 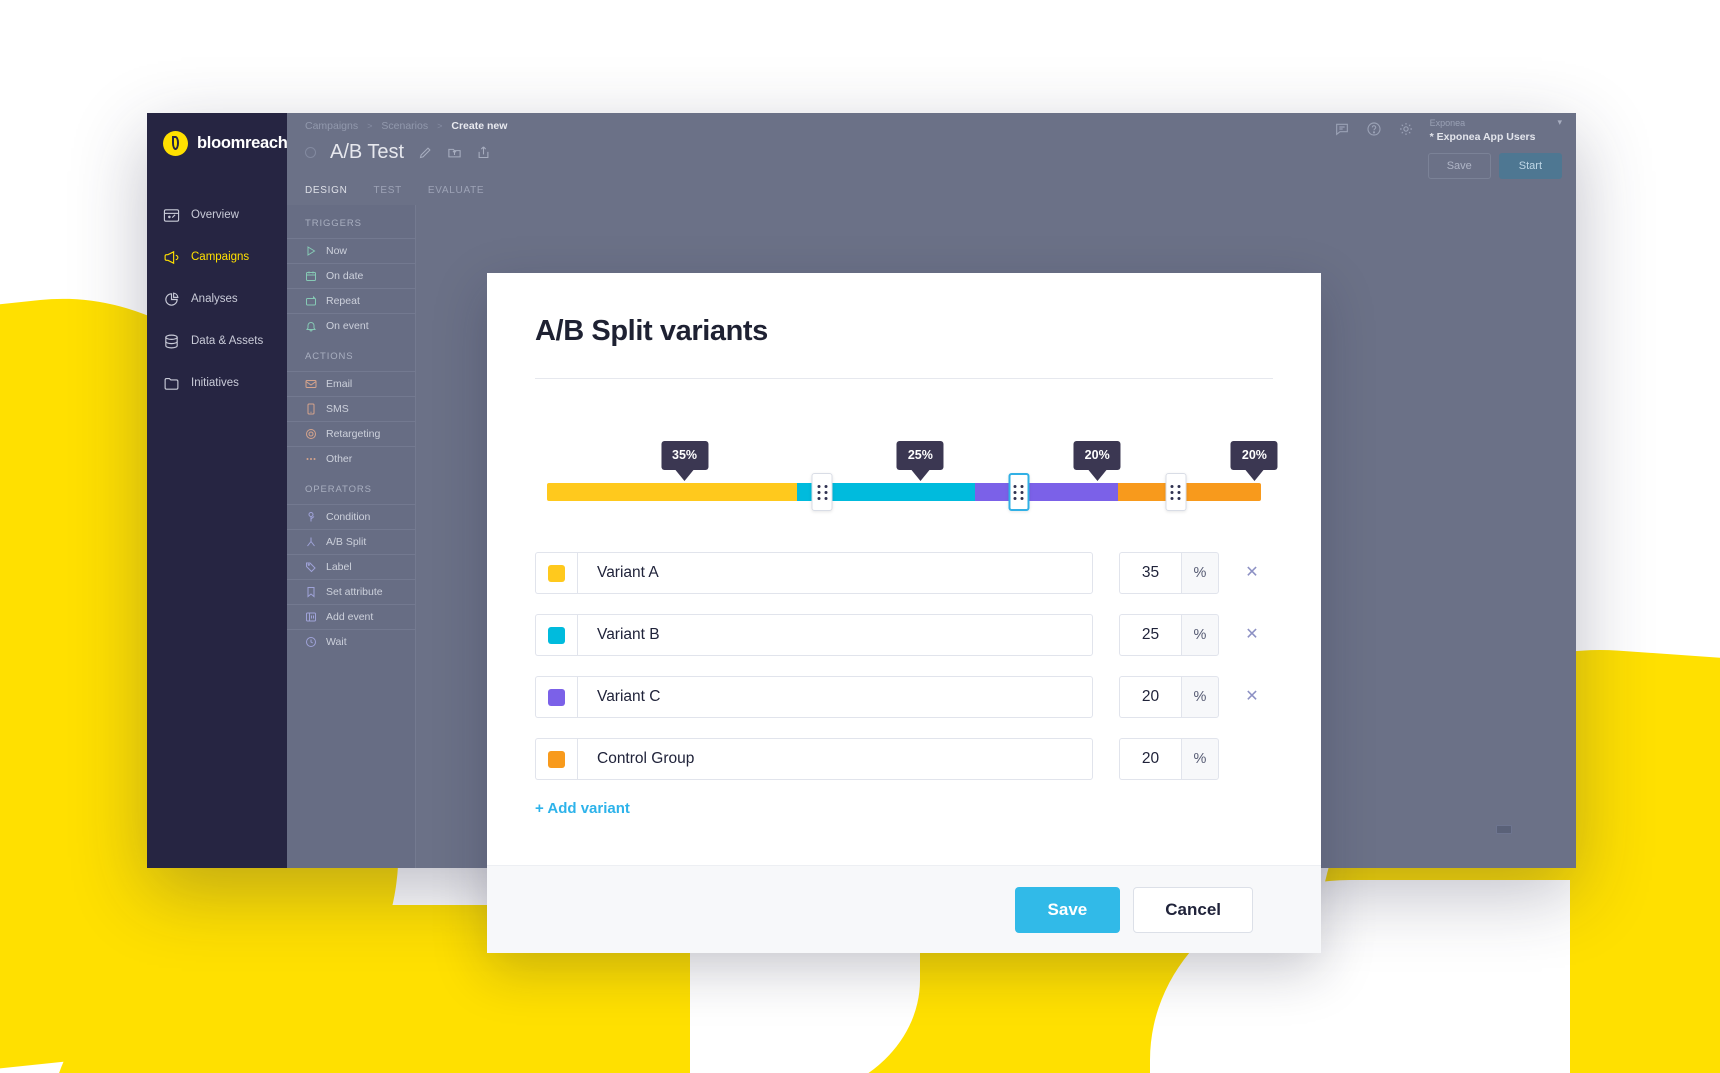 What do you see at coordinates (1494, 166) in the screenshot?
I see `header-actions: Save Start` at bounding box center [1494, 166].